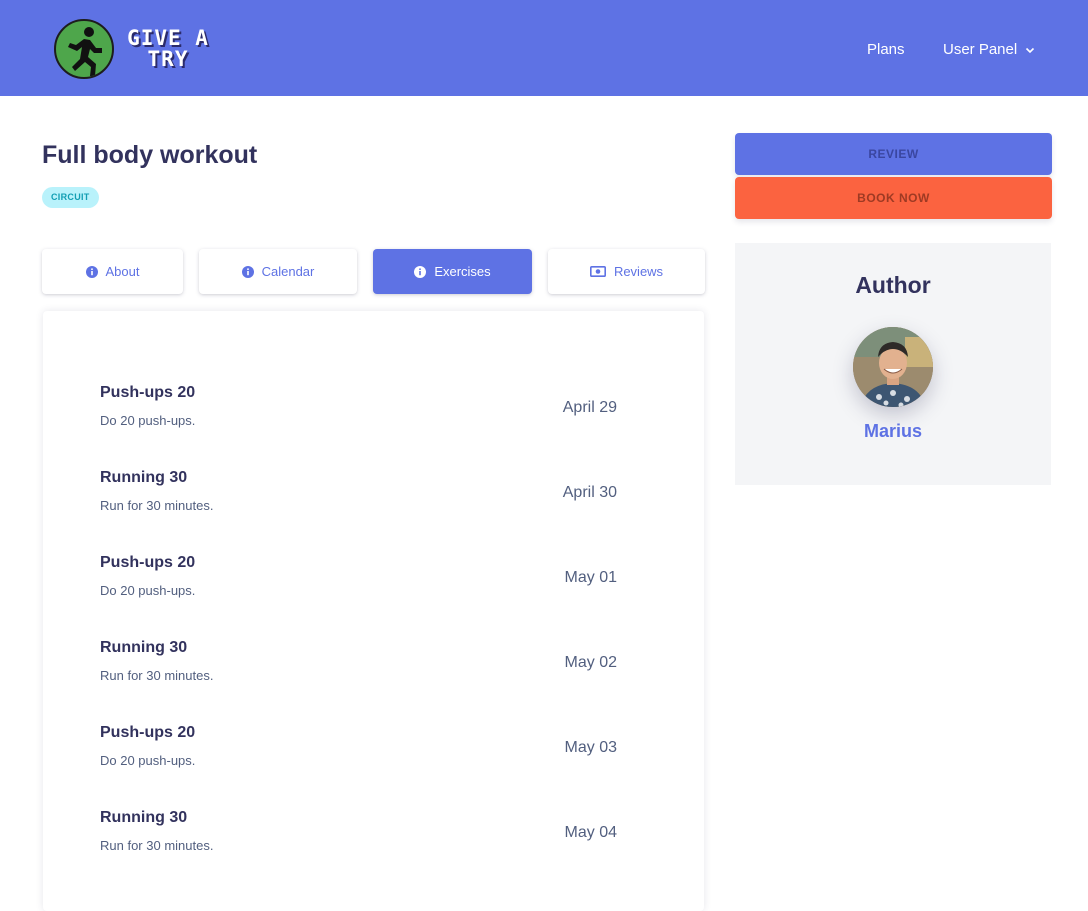 This screenshot has width=1088, height=911. I want to click on tab-calendar: Calendar, so click(278, 271).